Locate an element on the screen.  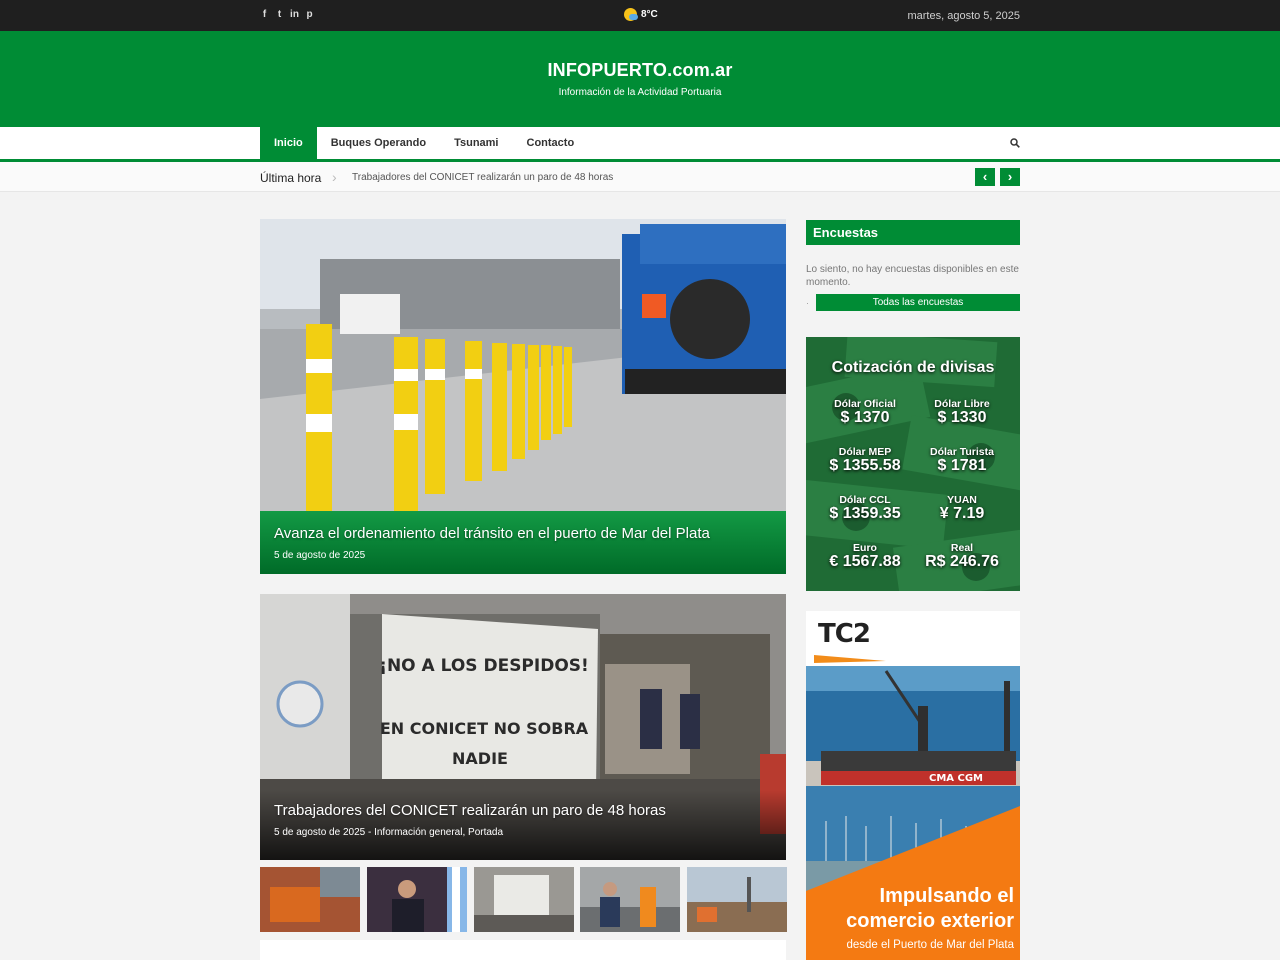
currency-widget-title: Cotización de divisas is located at coordinates (913, 367).